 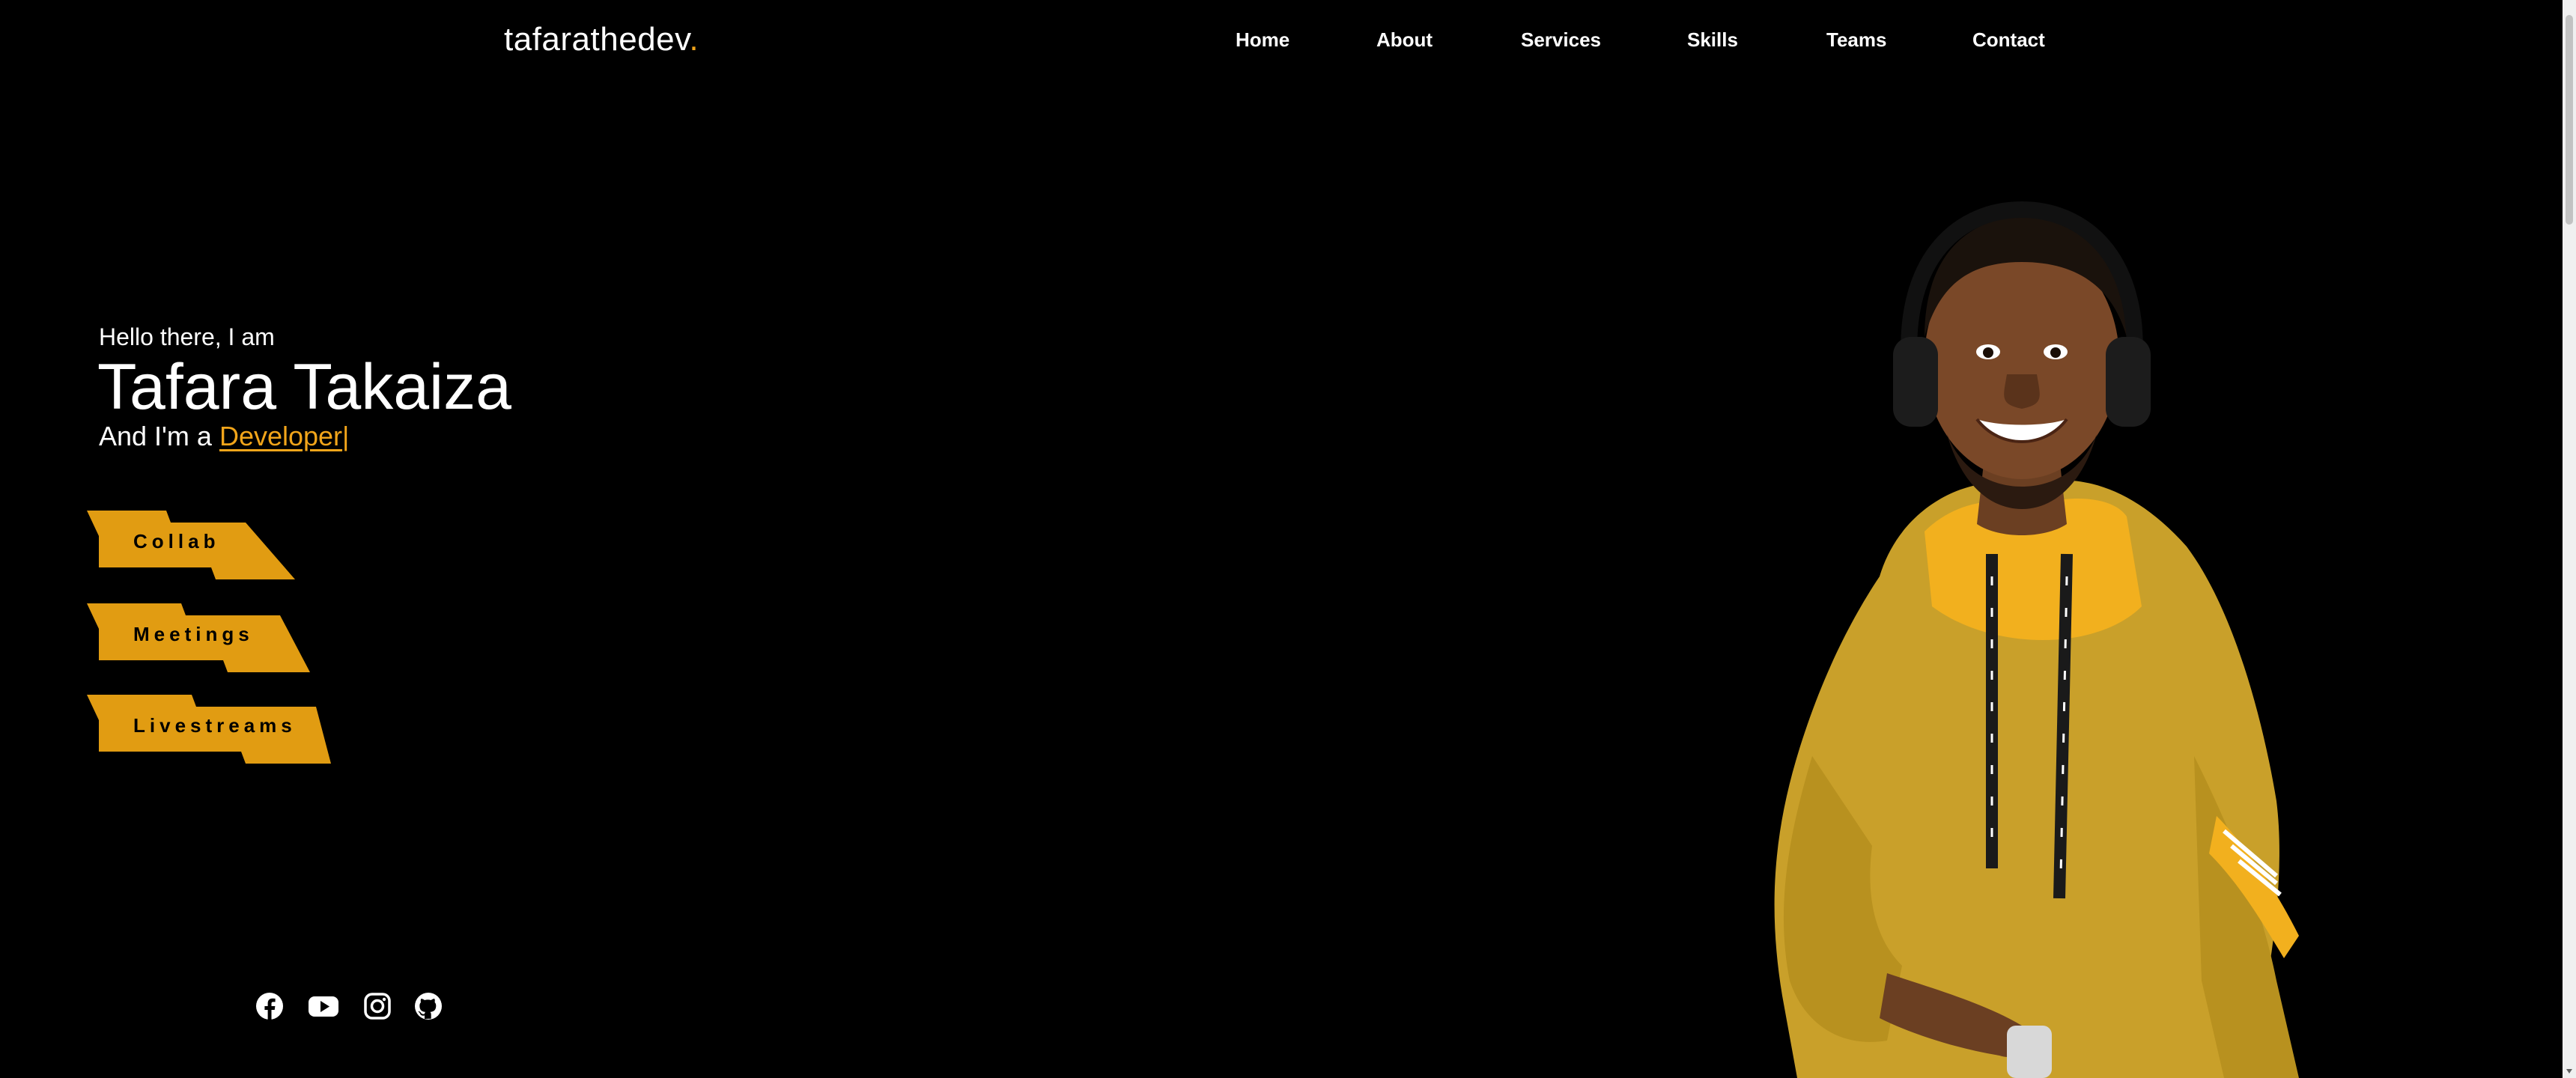 I want to click on youtube-icon, so click(x=323, y=1006).